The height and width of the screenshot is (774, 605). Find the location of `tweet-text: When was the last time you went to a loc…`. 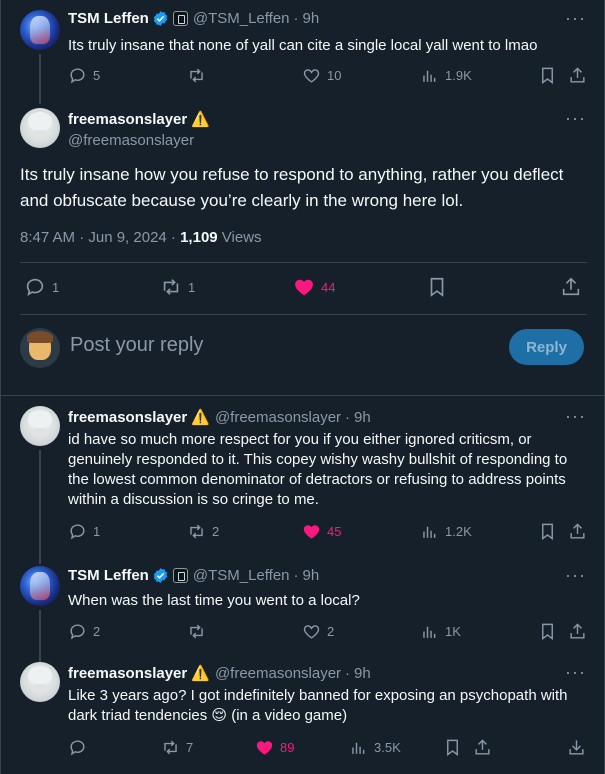

tweet-text: When was the last time you went to a loc… is located at coordinates (214, 600).